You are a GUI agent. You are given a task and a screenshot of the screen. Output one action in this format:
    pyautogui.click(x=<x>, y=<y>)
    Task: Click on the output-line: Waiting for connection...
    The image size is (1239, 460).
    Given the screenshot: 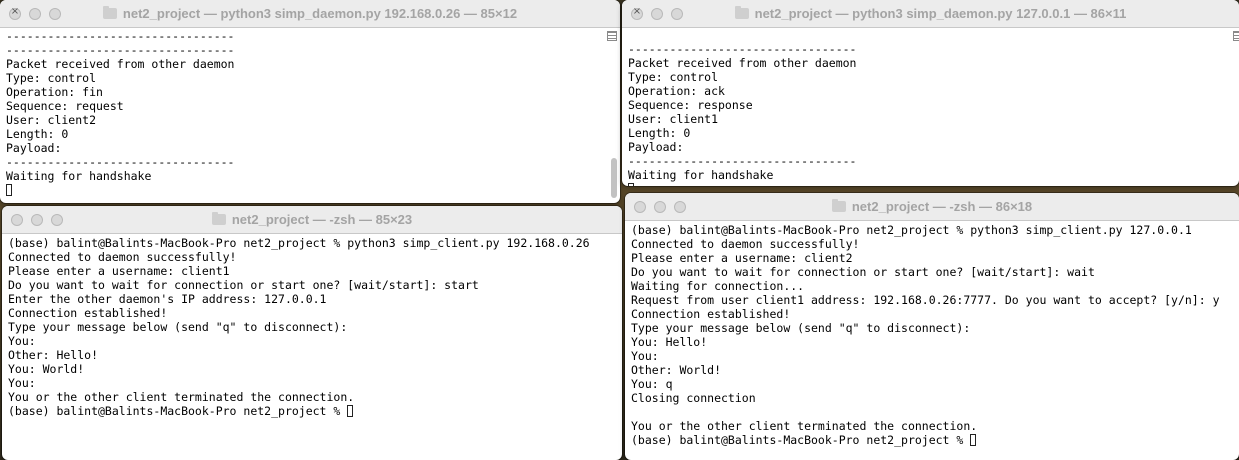 What is the action you would take?
    pyautogui.click(x=718, y=286)
    